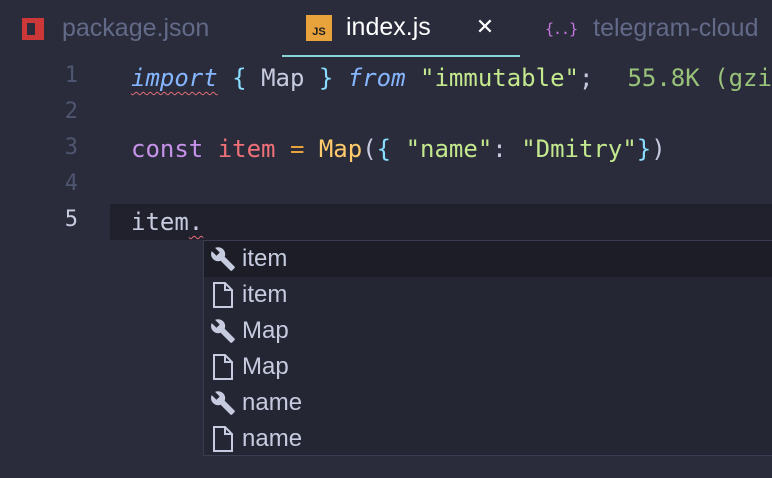 This screenshot has height=478, width=772. What do you see at coordinates (507, 149) in the screenshot?
I see `colon: :` at bounding box center [507, 149].